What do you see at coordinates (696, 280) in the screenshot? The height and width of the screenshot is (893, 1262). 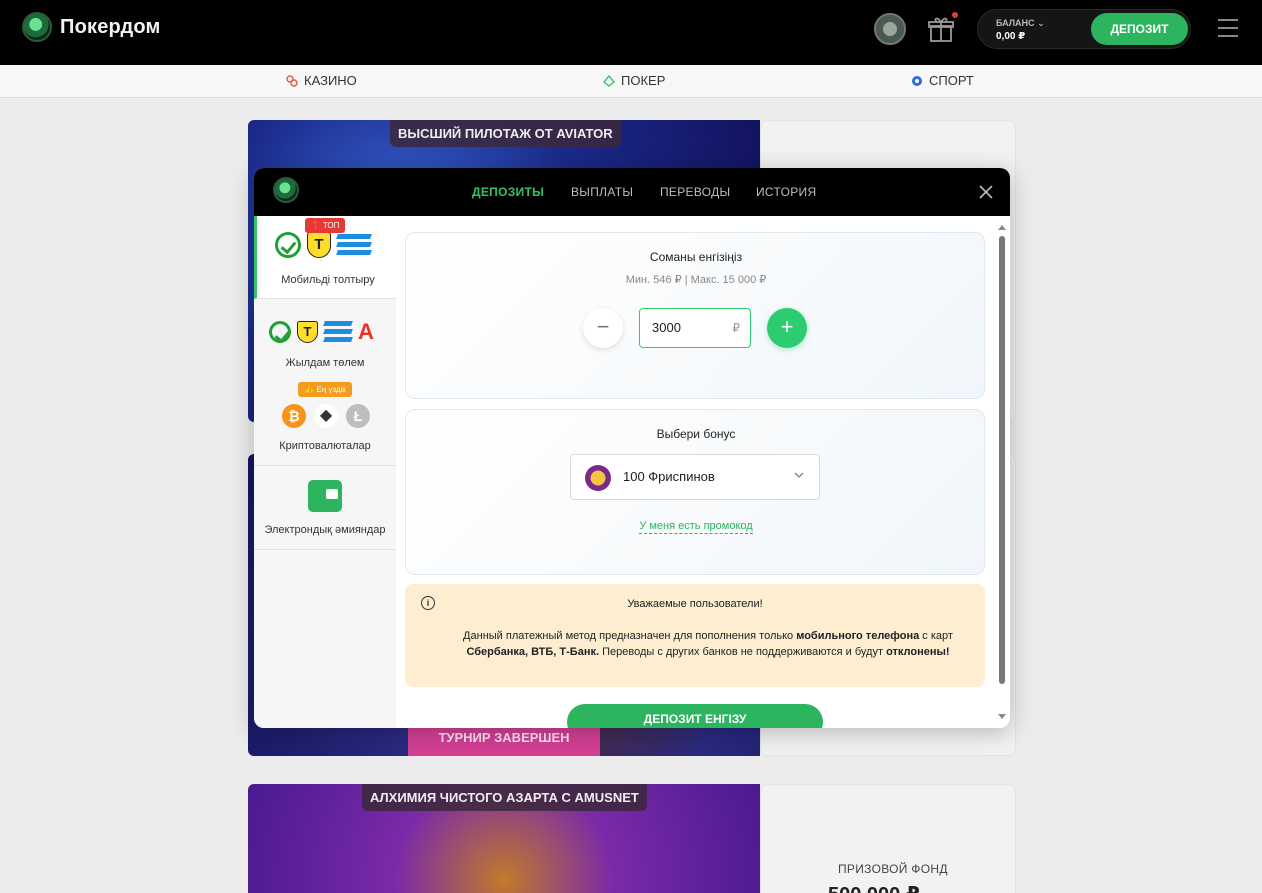 I see `amount-limits: Мин. 546 ₽ | Макс. 15 000 ₽` at bounding box center [696, 280].